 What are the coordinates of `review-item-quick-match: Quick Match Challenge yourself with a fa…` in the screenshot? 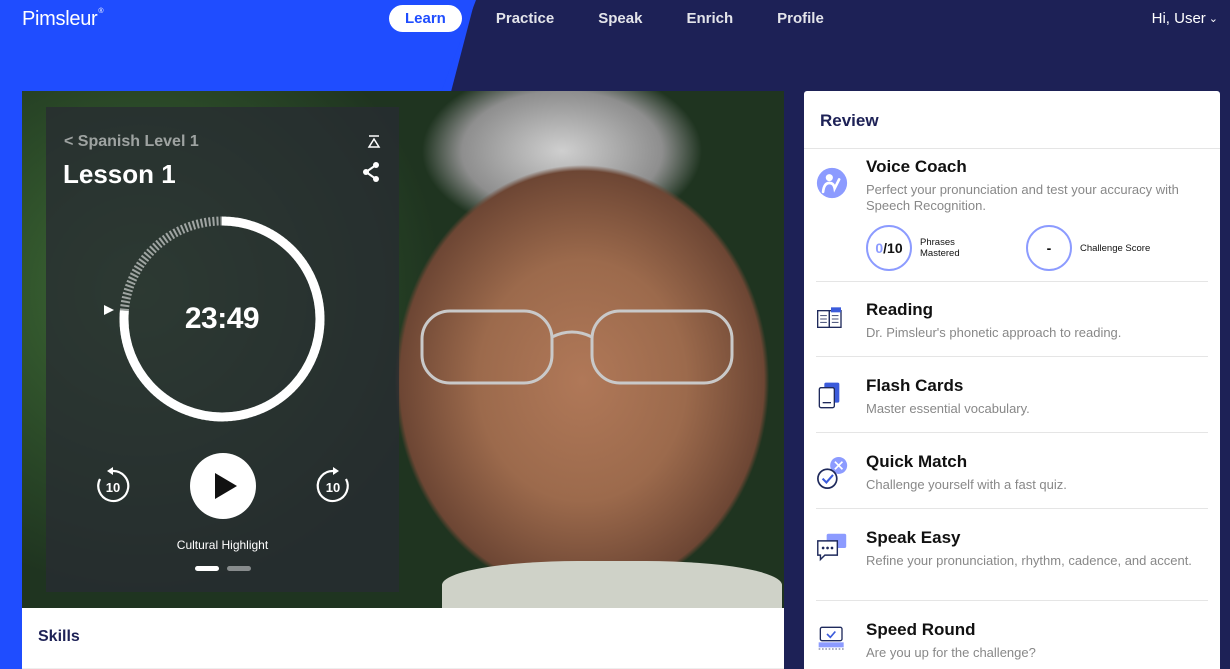 It's located at (1012, 480).